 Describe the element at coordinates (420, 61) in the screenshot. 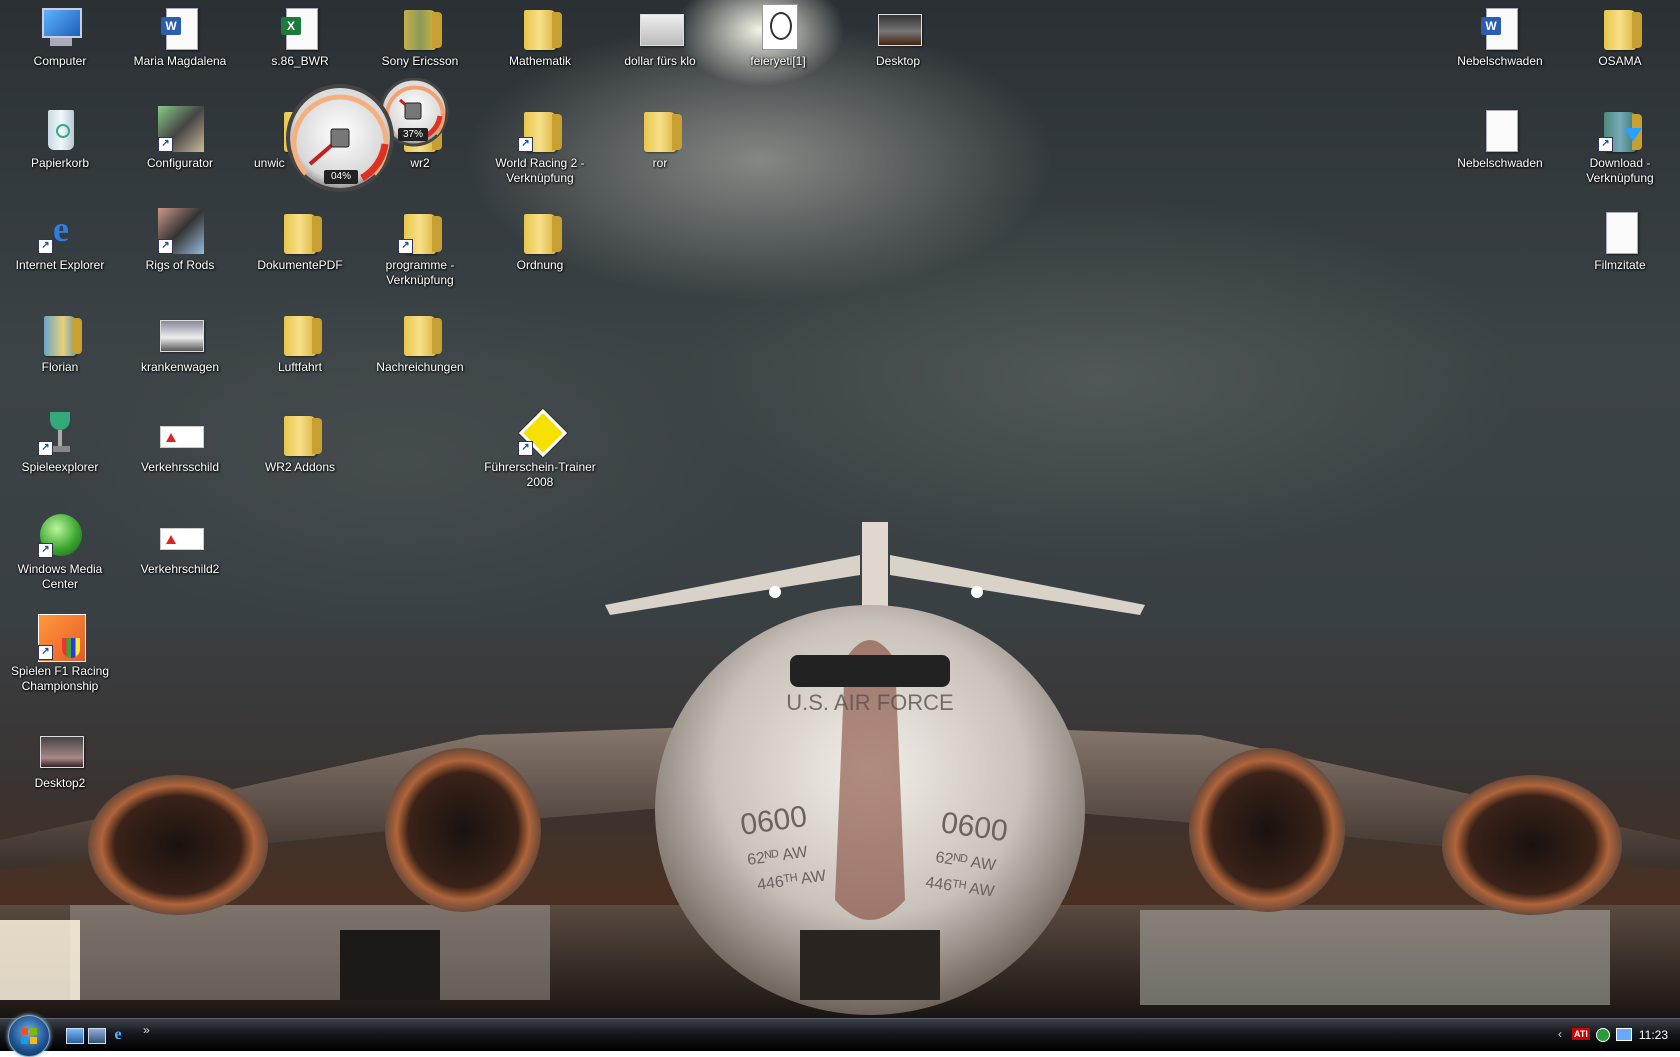

I see `desktop-icon-label: Sony Ericsson` at that location.